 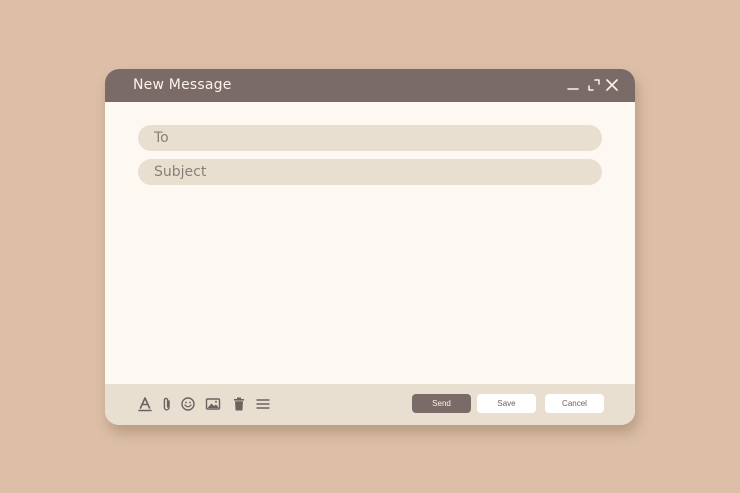 I want to click on image-icon, so click(x=213, y=404).